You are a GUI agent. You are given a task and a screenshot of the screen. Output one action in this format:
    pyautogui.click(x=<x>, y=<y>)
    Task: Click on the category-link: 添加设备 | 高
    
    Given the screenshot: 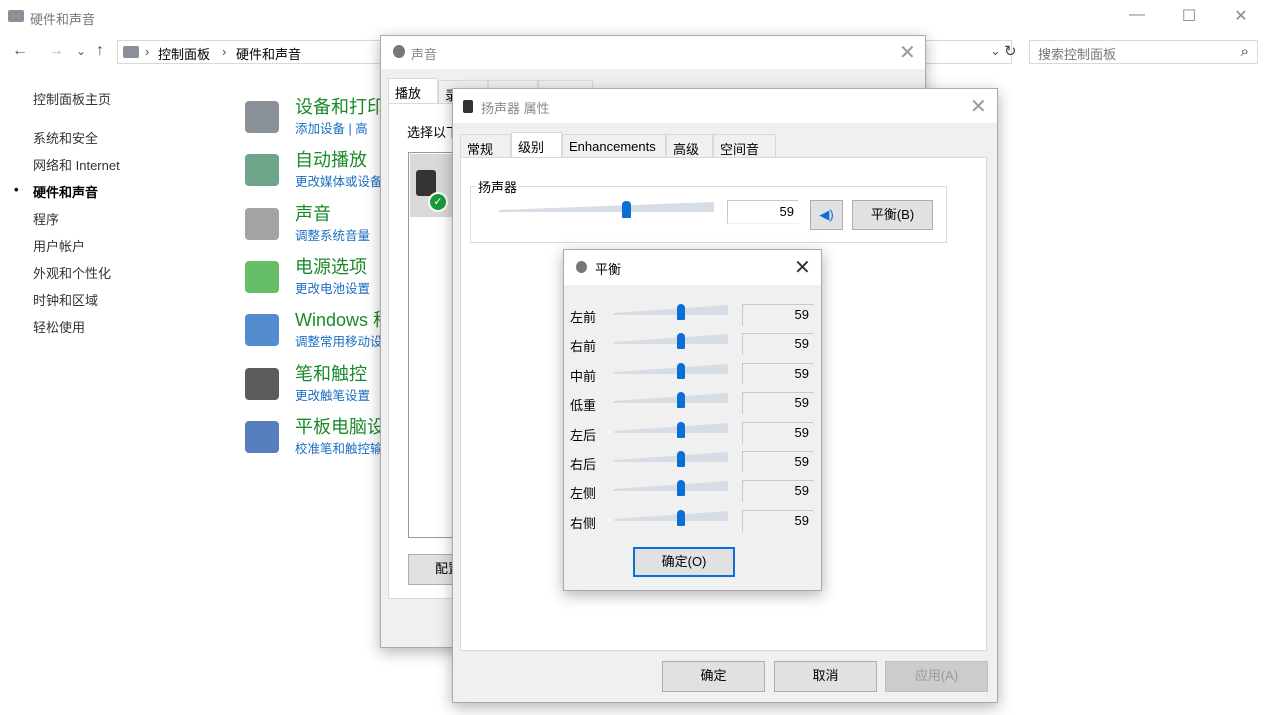 What is the action you would take?
    pyautogui.click(x=331, y=127)
    